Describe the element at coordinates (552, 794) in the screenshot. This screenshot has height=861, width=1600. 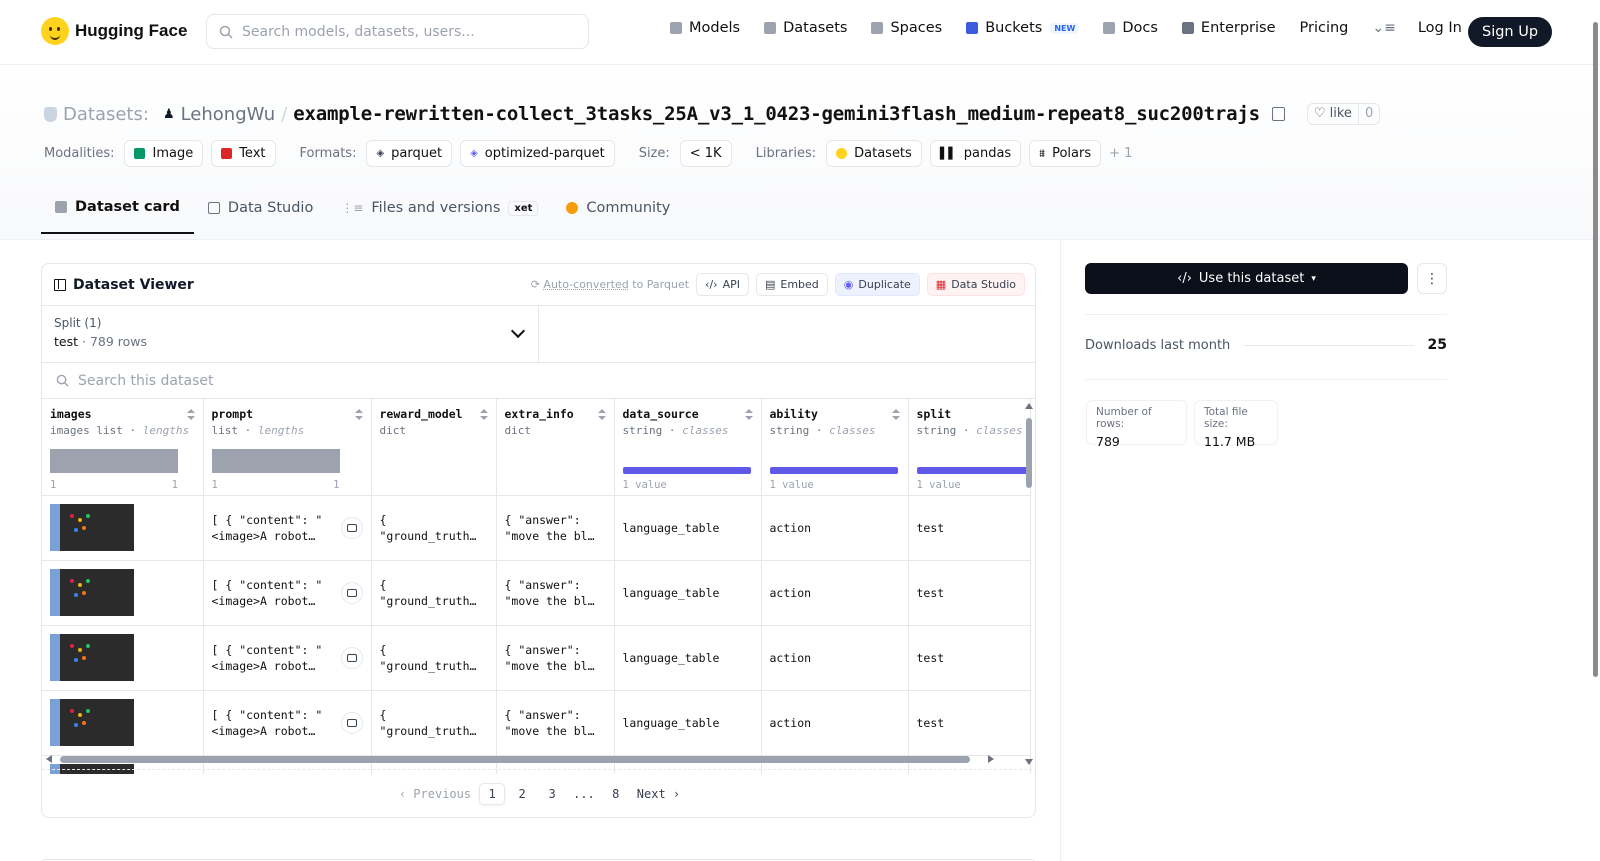
I see `page-3: 3` at that location.